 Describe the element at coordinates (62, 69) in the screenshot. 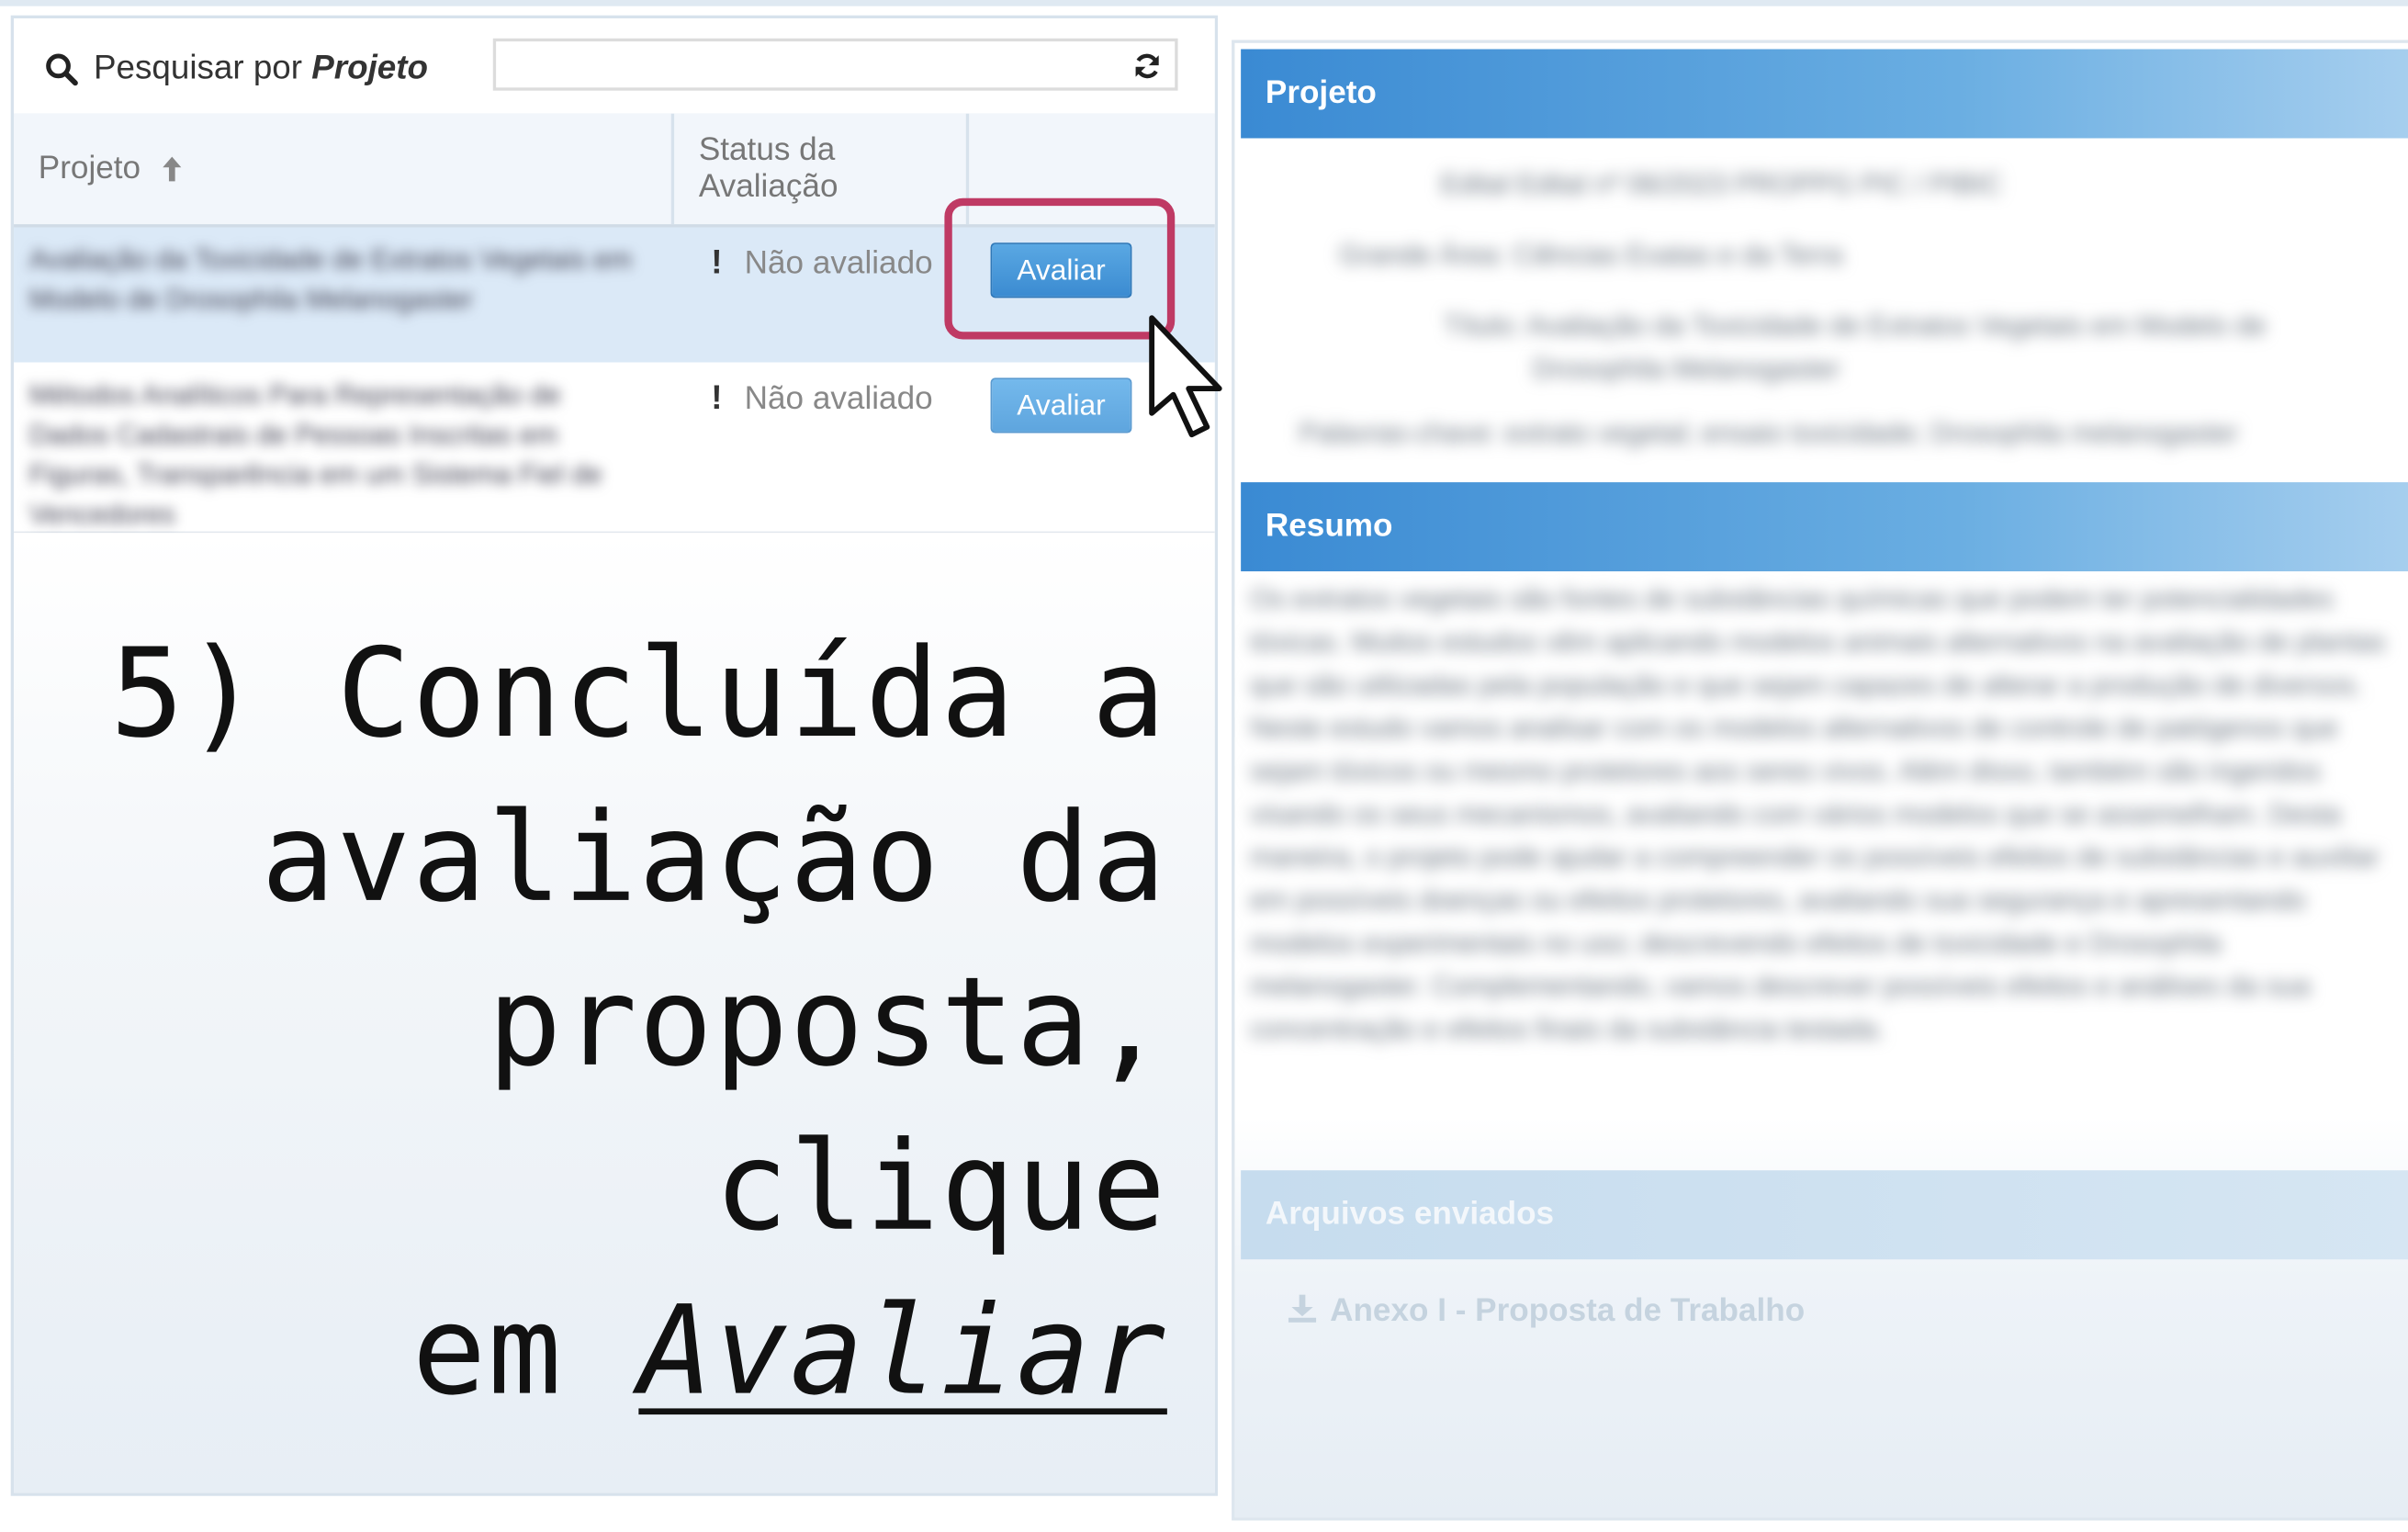

I see `search-icon` at that location.